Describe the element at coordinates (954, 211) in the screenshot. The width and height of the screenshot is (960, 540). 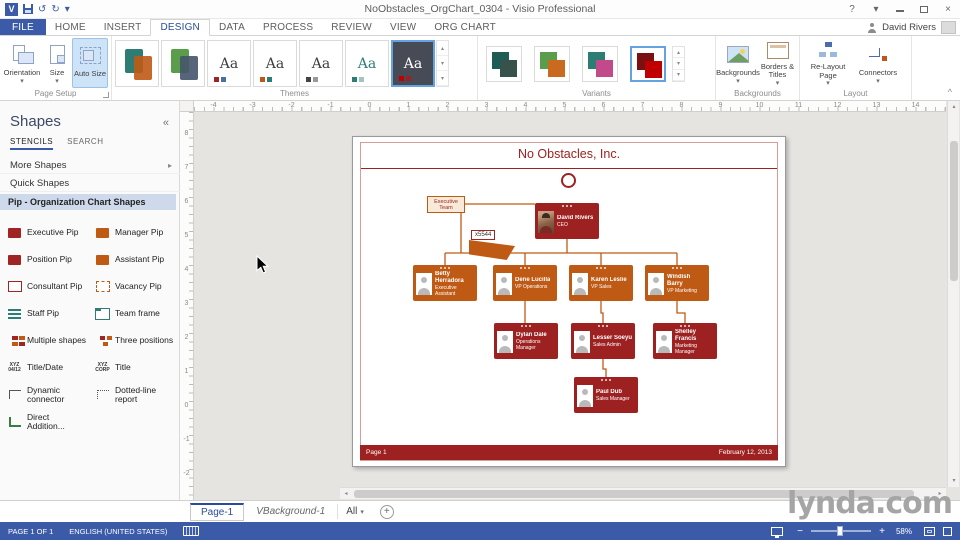
I see `vscroll-thumb` at that location.